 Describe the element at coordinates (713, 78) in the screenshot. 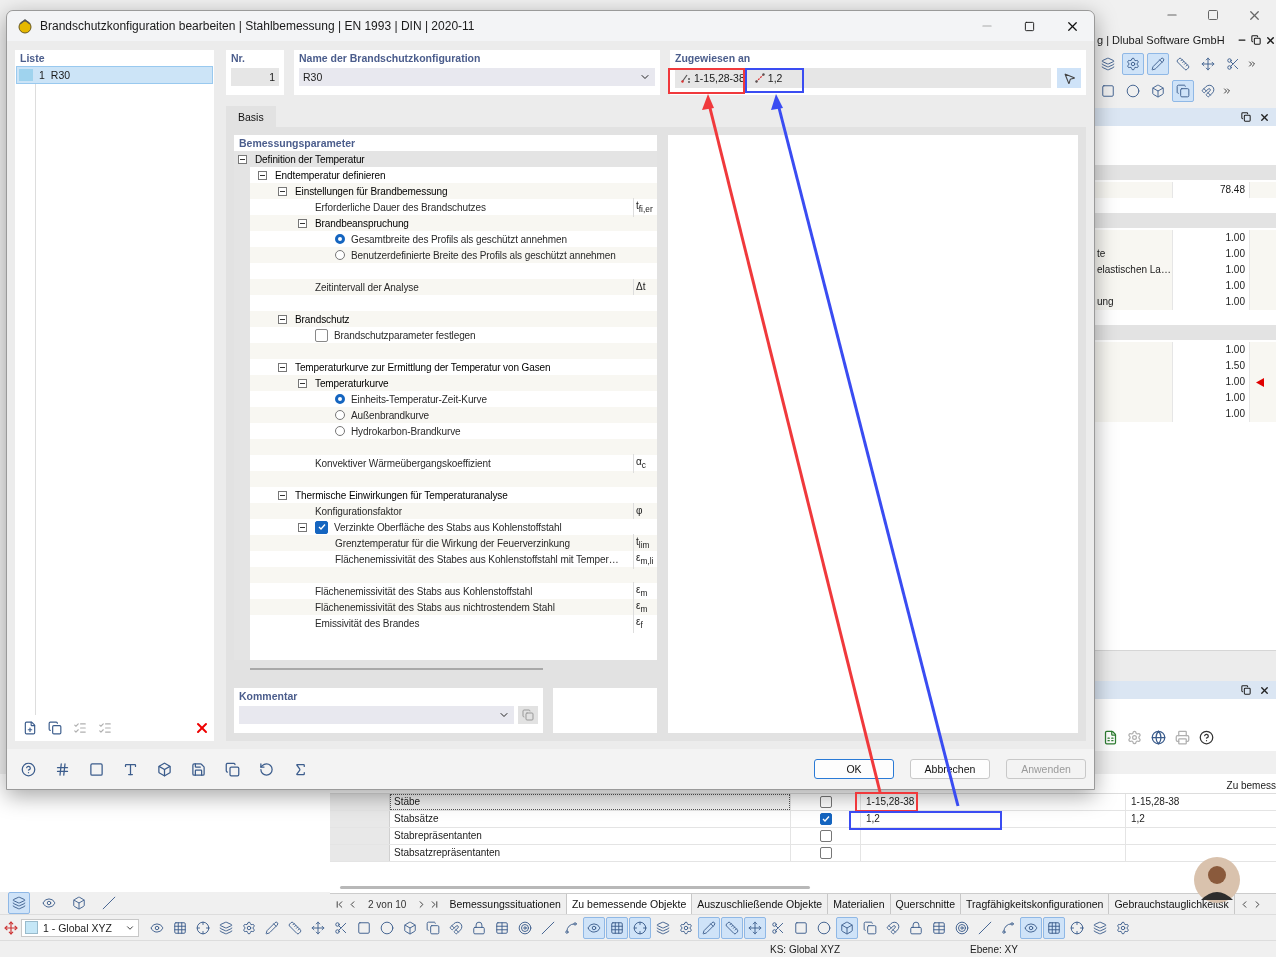

I see `assigned-item: 1-15,28-38` at that location.